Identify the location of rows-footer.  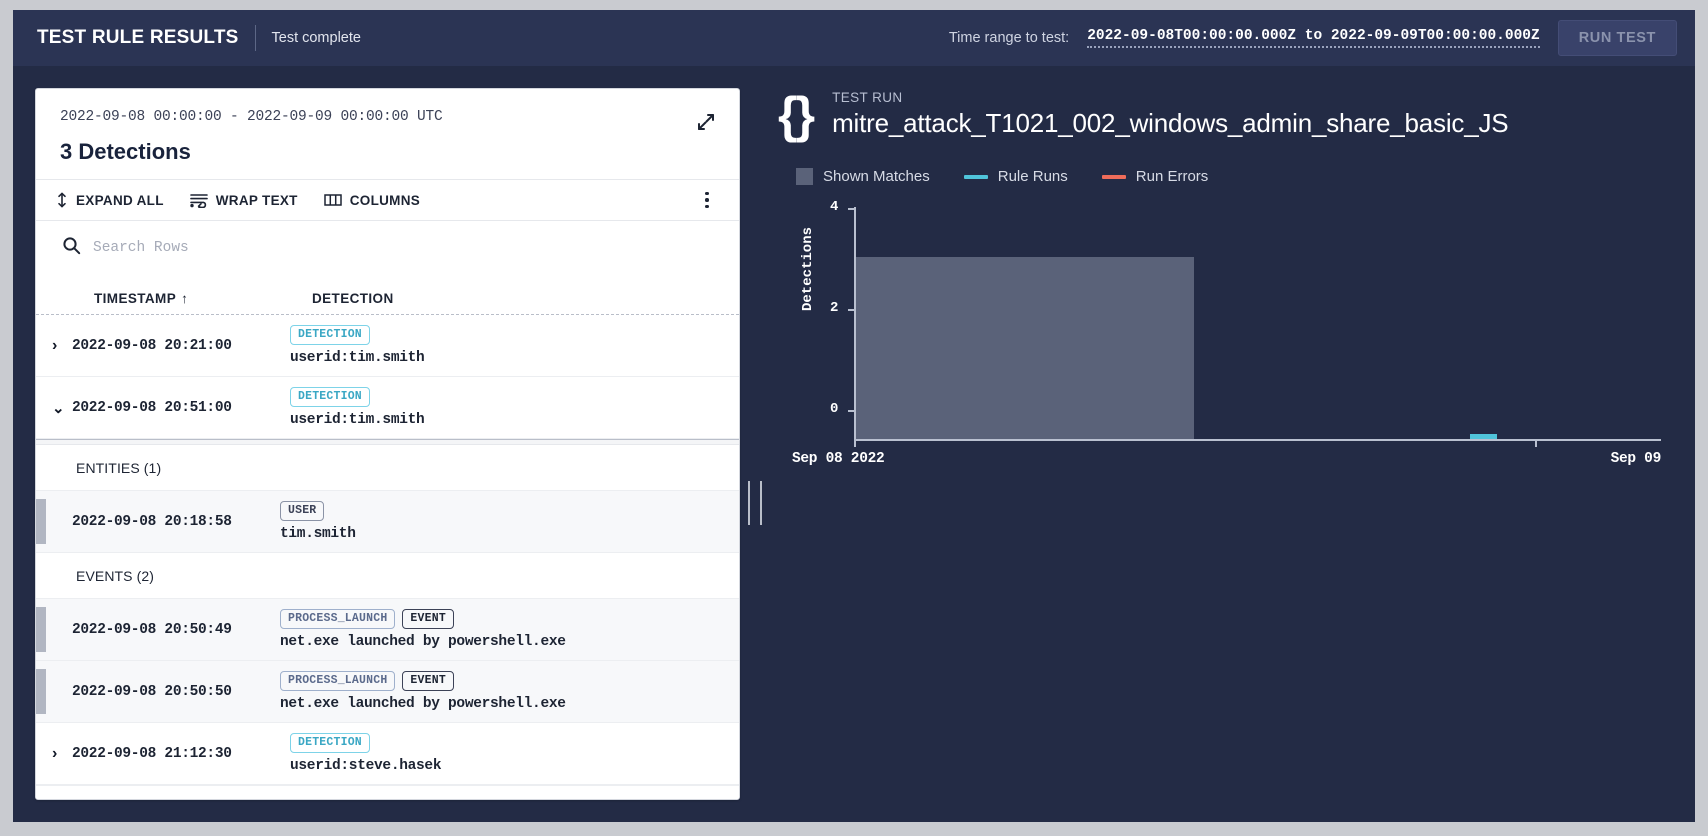
(387, 792).